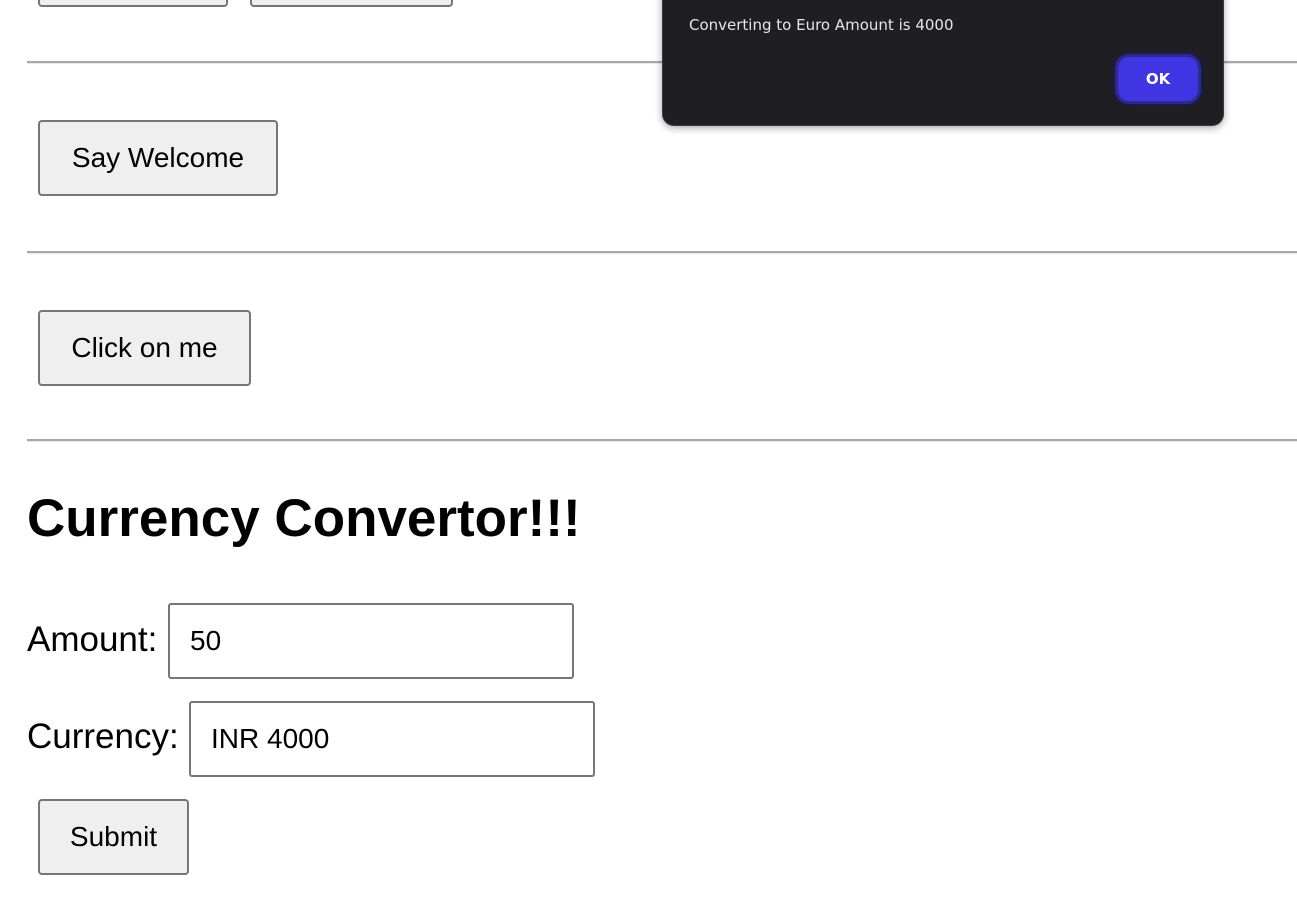  Describe the element at coordinates (371, 641) in the screenshot. I see `amount-input` at that location.